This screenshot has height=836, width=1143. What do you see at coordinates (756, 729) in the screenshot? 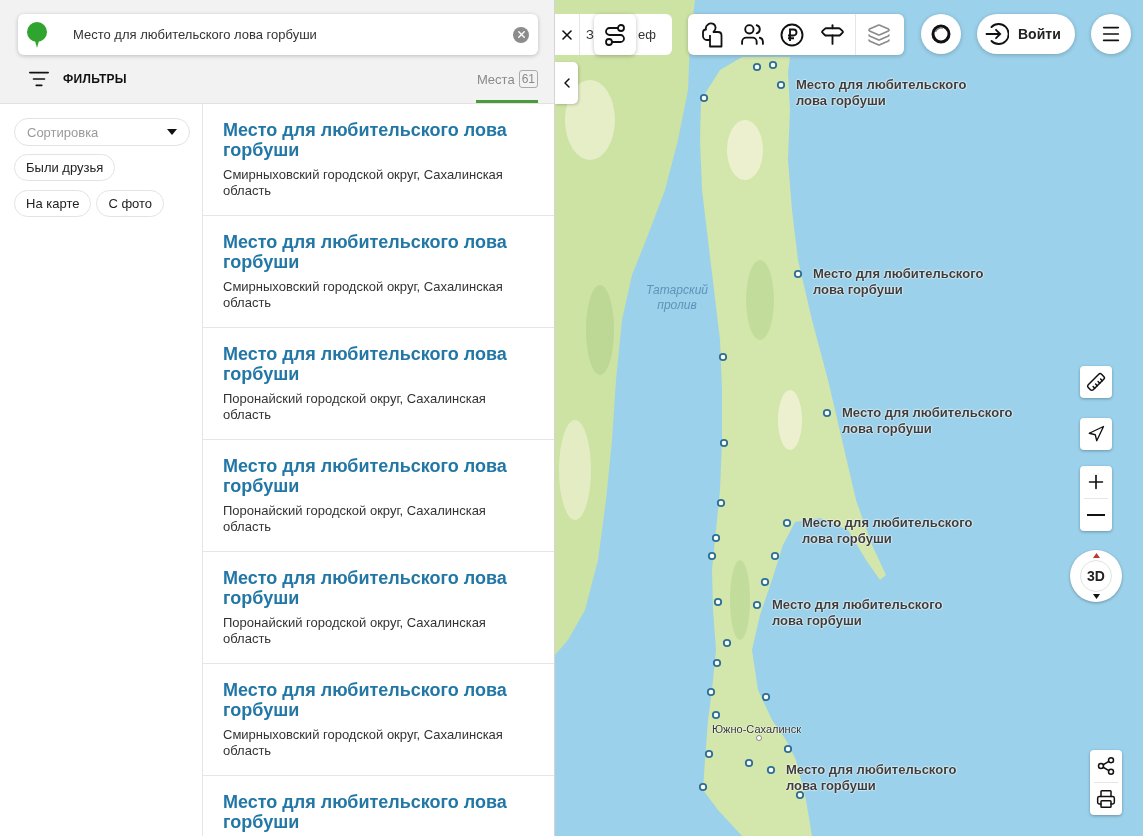
I see `city-label: Южно-Сахалинск` at bounding box center [756, 729].